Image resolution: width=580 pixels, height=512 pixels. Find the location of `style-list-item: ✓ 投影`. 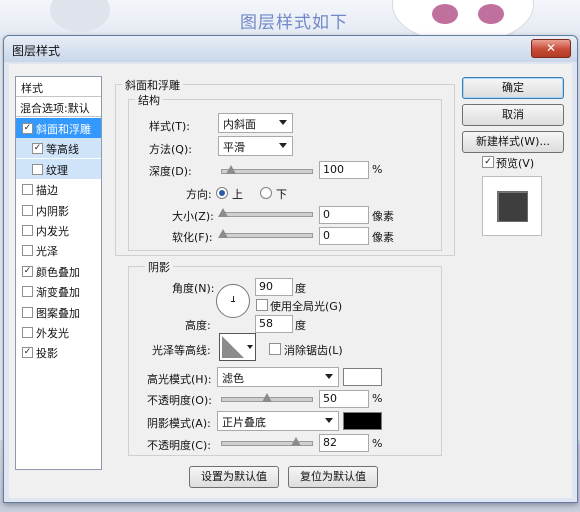

style-list-item: ✓ 投影 is located at coordinates (58, 352).